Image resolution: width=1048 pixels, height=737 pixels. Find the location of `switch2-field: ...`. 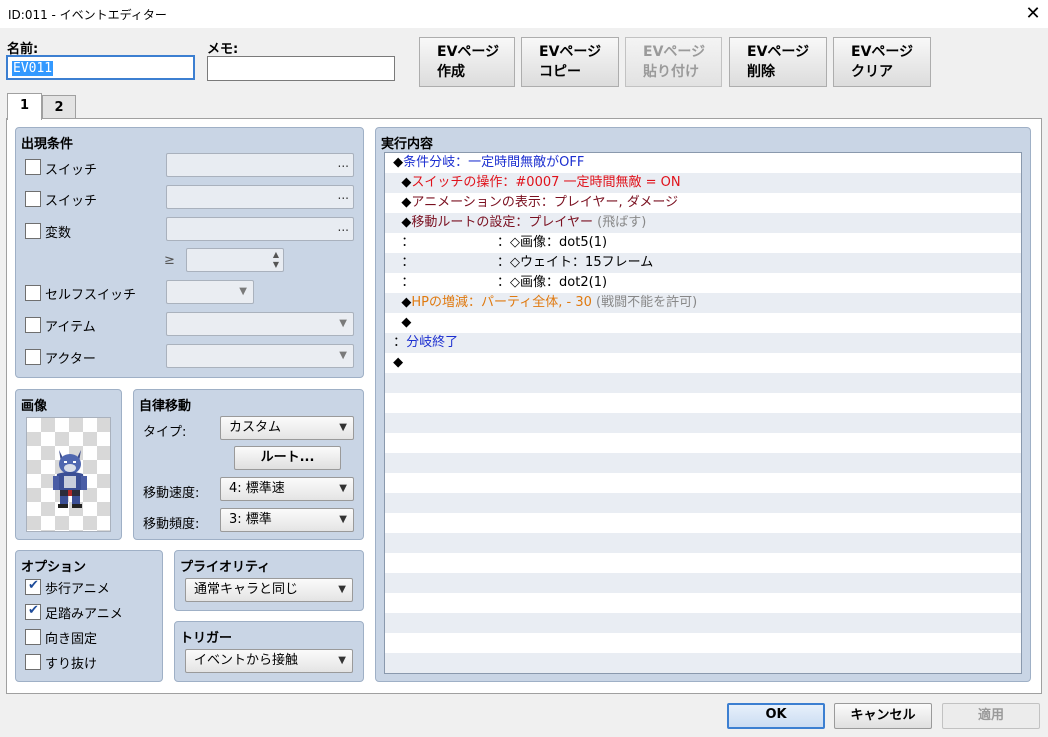

switch2-field: ... is located at coordinates (260, 197).